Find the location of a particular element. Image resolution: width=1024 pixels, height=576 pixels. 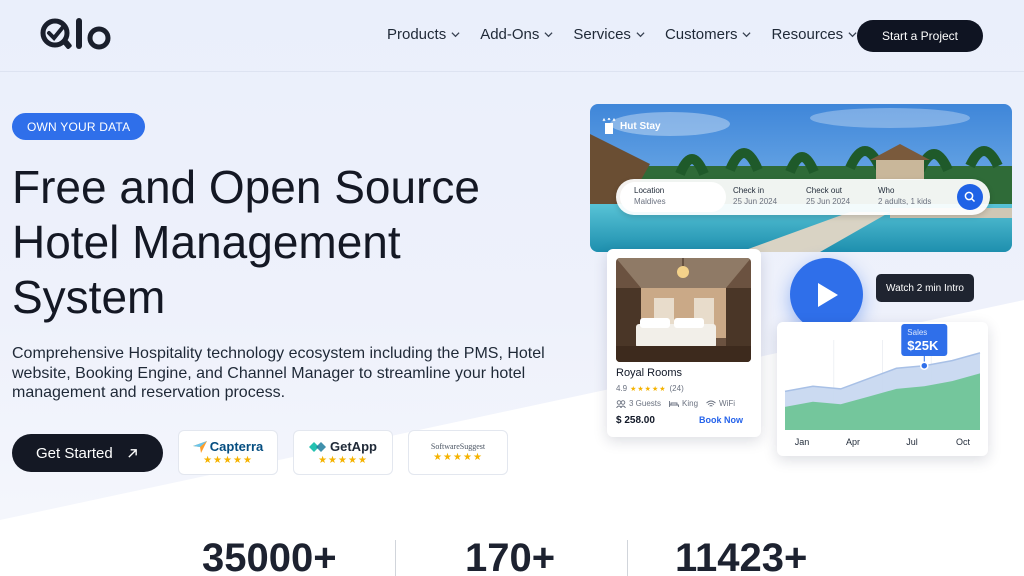

nav-label: Add-Ons is located at coordinates (510, 34).